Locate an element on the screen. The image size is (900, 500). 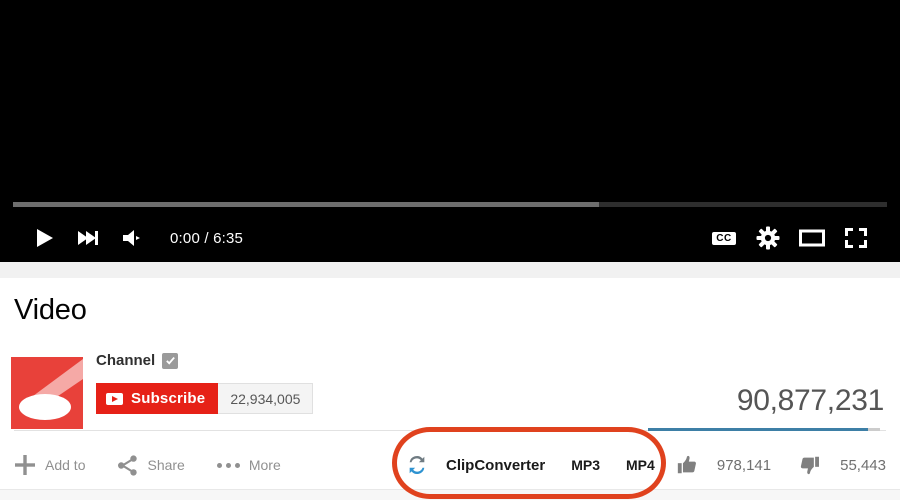
dislike-button: 55,443 is located at coordinates (842, 465).